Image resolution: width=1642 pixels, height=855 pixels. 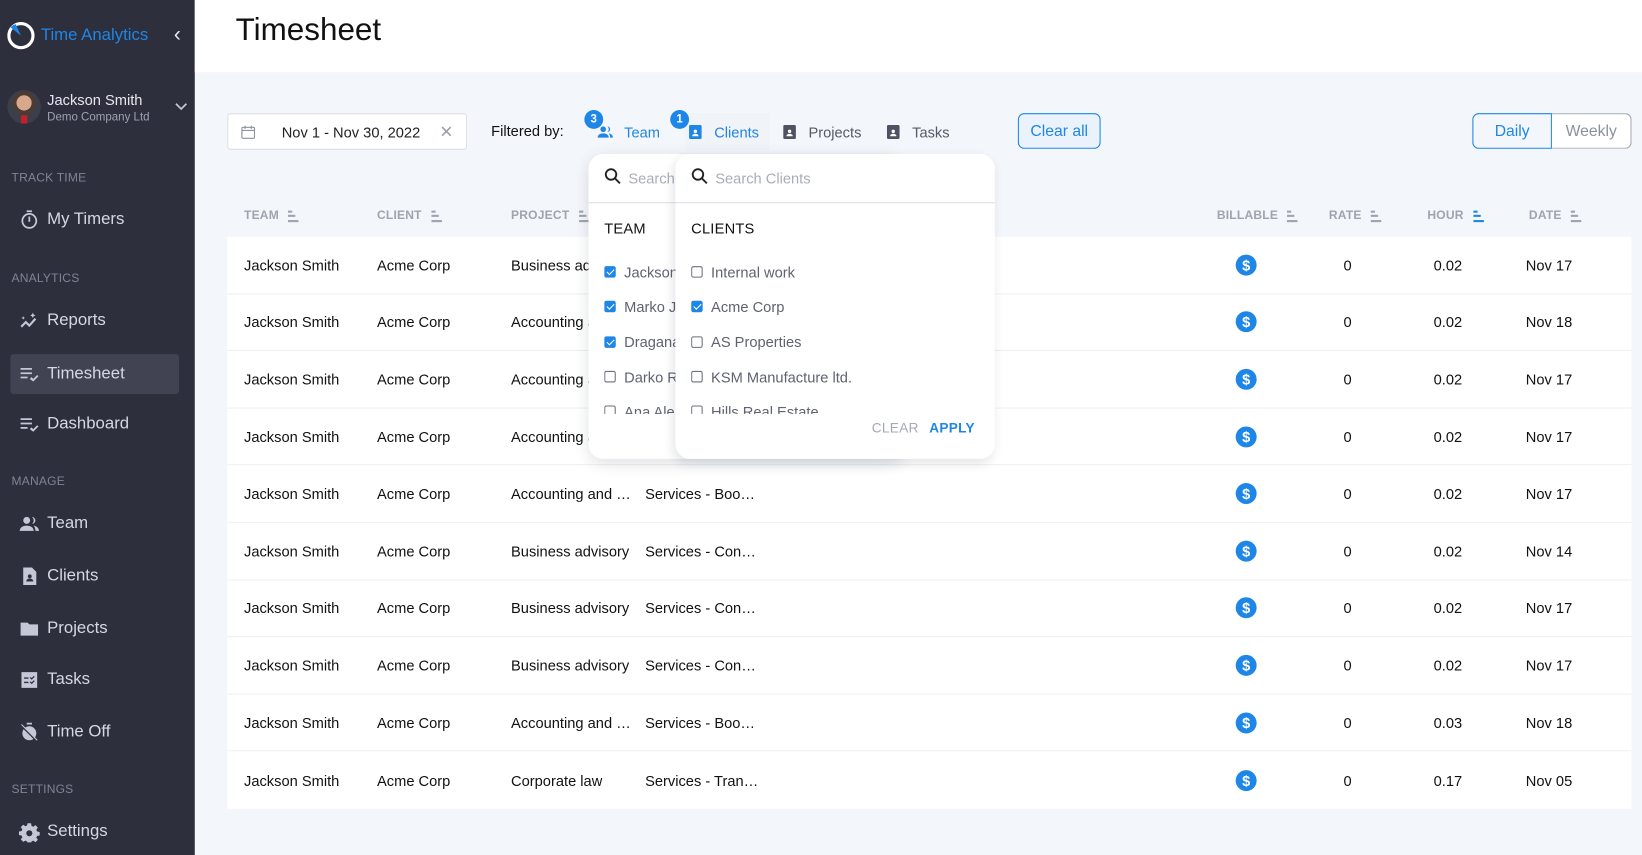 What do you see at coordinates (38, 482) in the screenshot?
I see `section-manage: MANAGE` at bounding box center [38, 482].